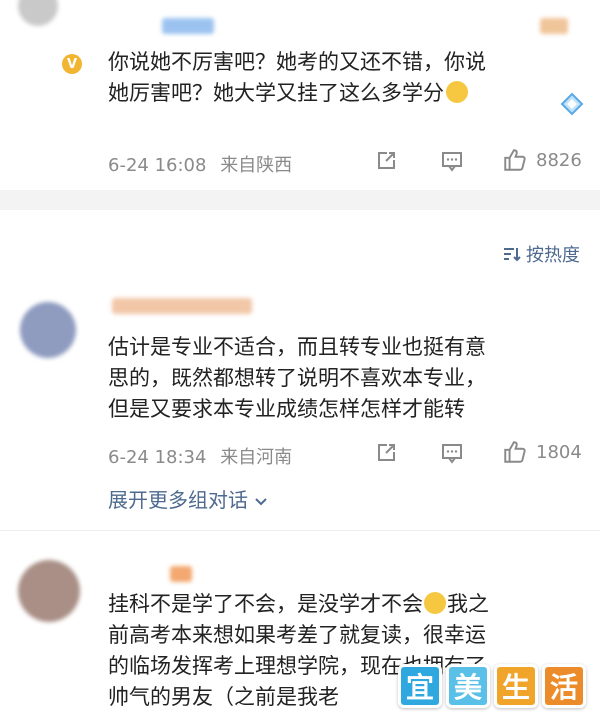 Image resolution: width=600 pixels, height=723 pixels. What do you see at coordinates (157, 457) in the screenshot?
I see `comment-time: 6-24 18:34` at bounding box center [157, 457].